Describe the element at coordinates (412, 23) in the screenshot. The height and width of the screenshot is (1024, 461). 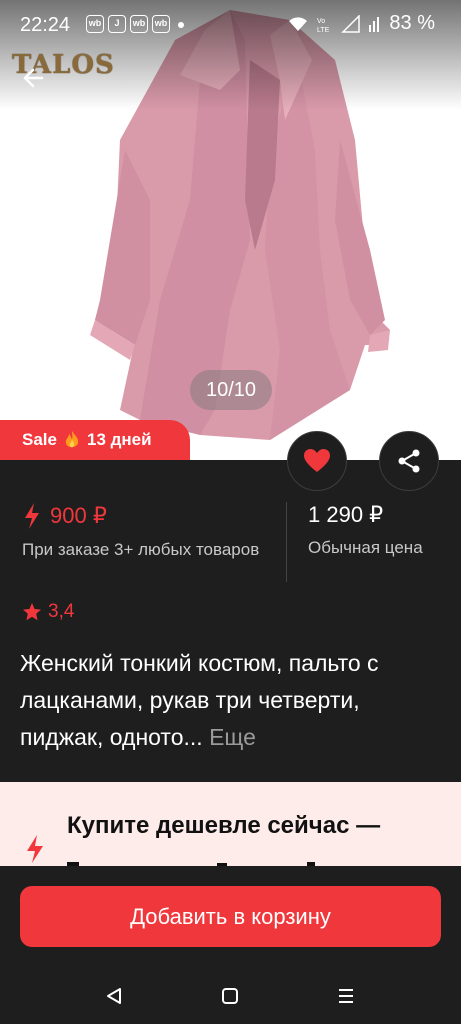
I see `battery-level: 83 %` at that location.